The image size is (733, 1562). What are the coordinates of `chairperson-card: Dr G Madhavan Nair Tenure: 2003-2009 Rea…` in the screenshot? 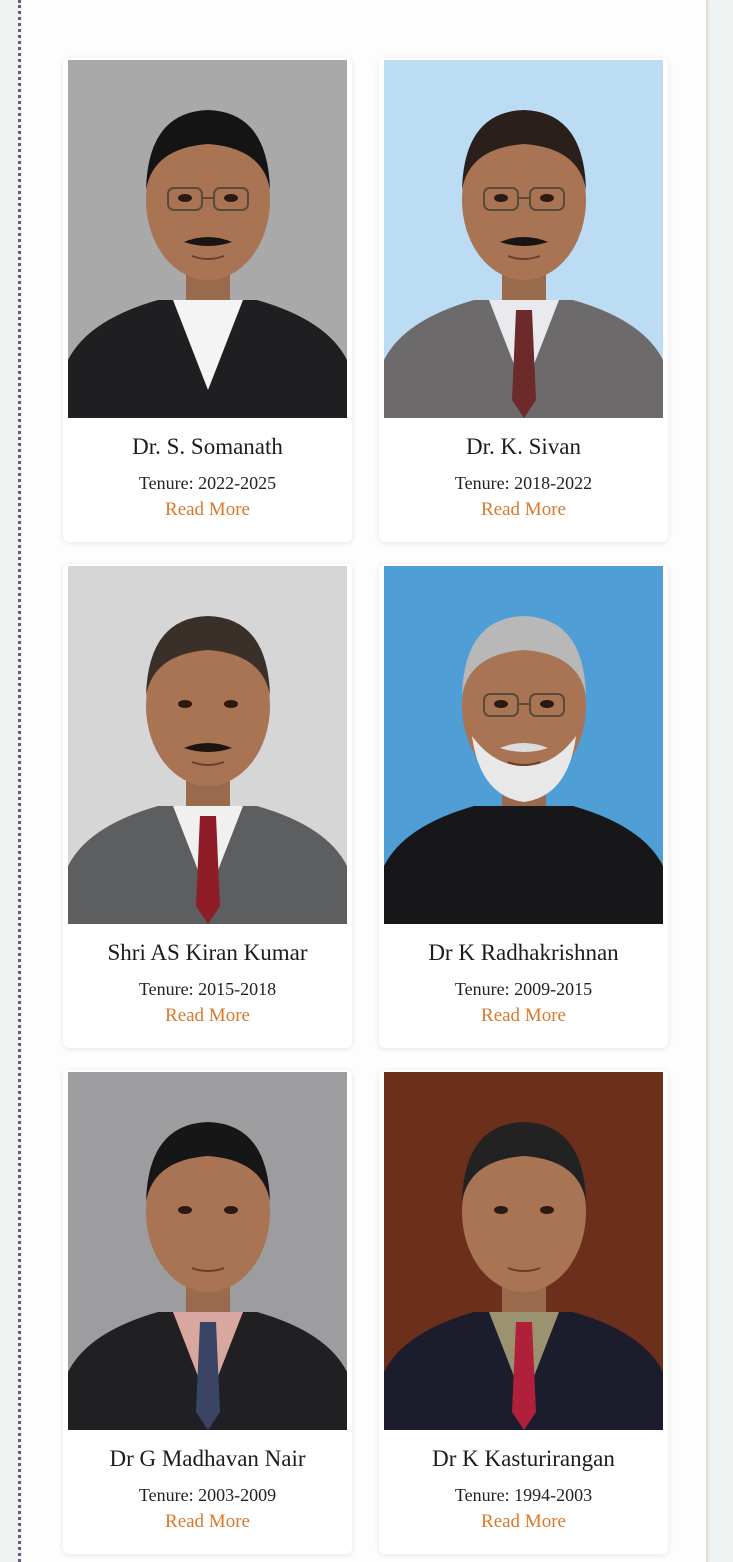 It's located at (207, 1312).